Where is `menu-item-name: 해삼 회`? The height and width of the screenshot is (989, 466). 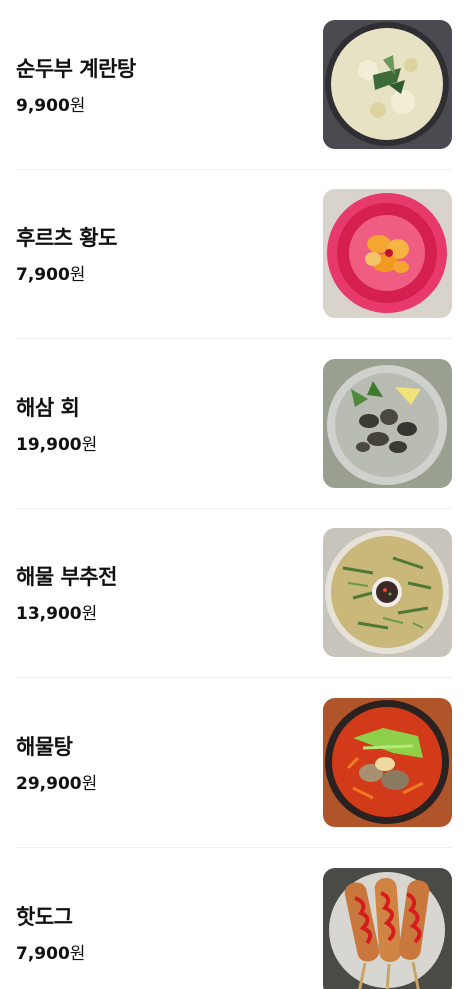 menu-item-name: 해삼 회 is located at coordinates (48, 407).